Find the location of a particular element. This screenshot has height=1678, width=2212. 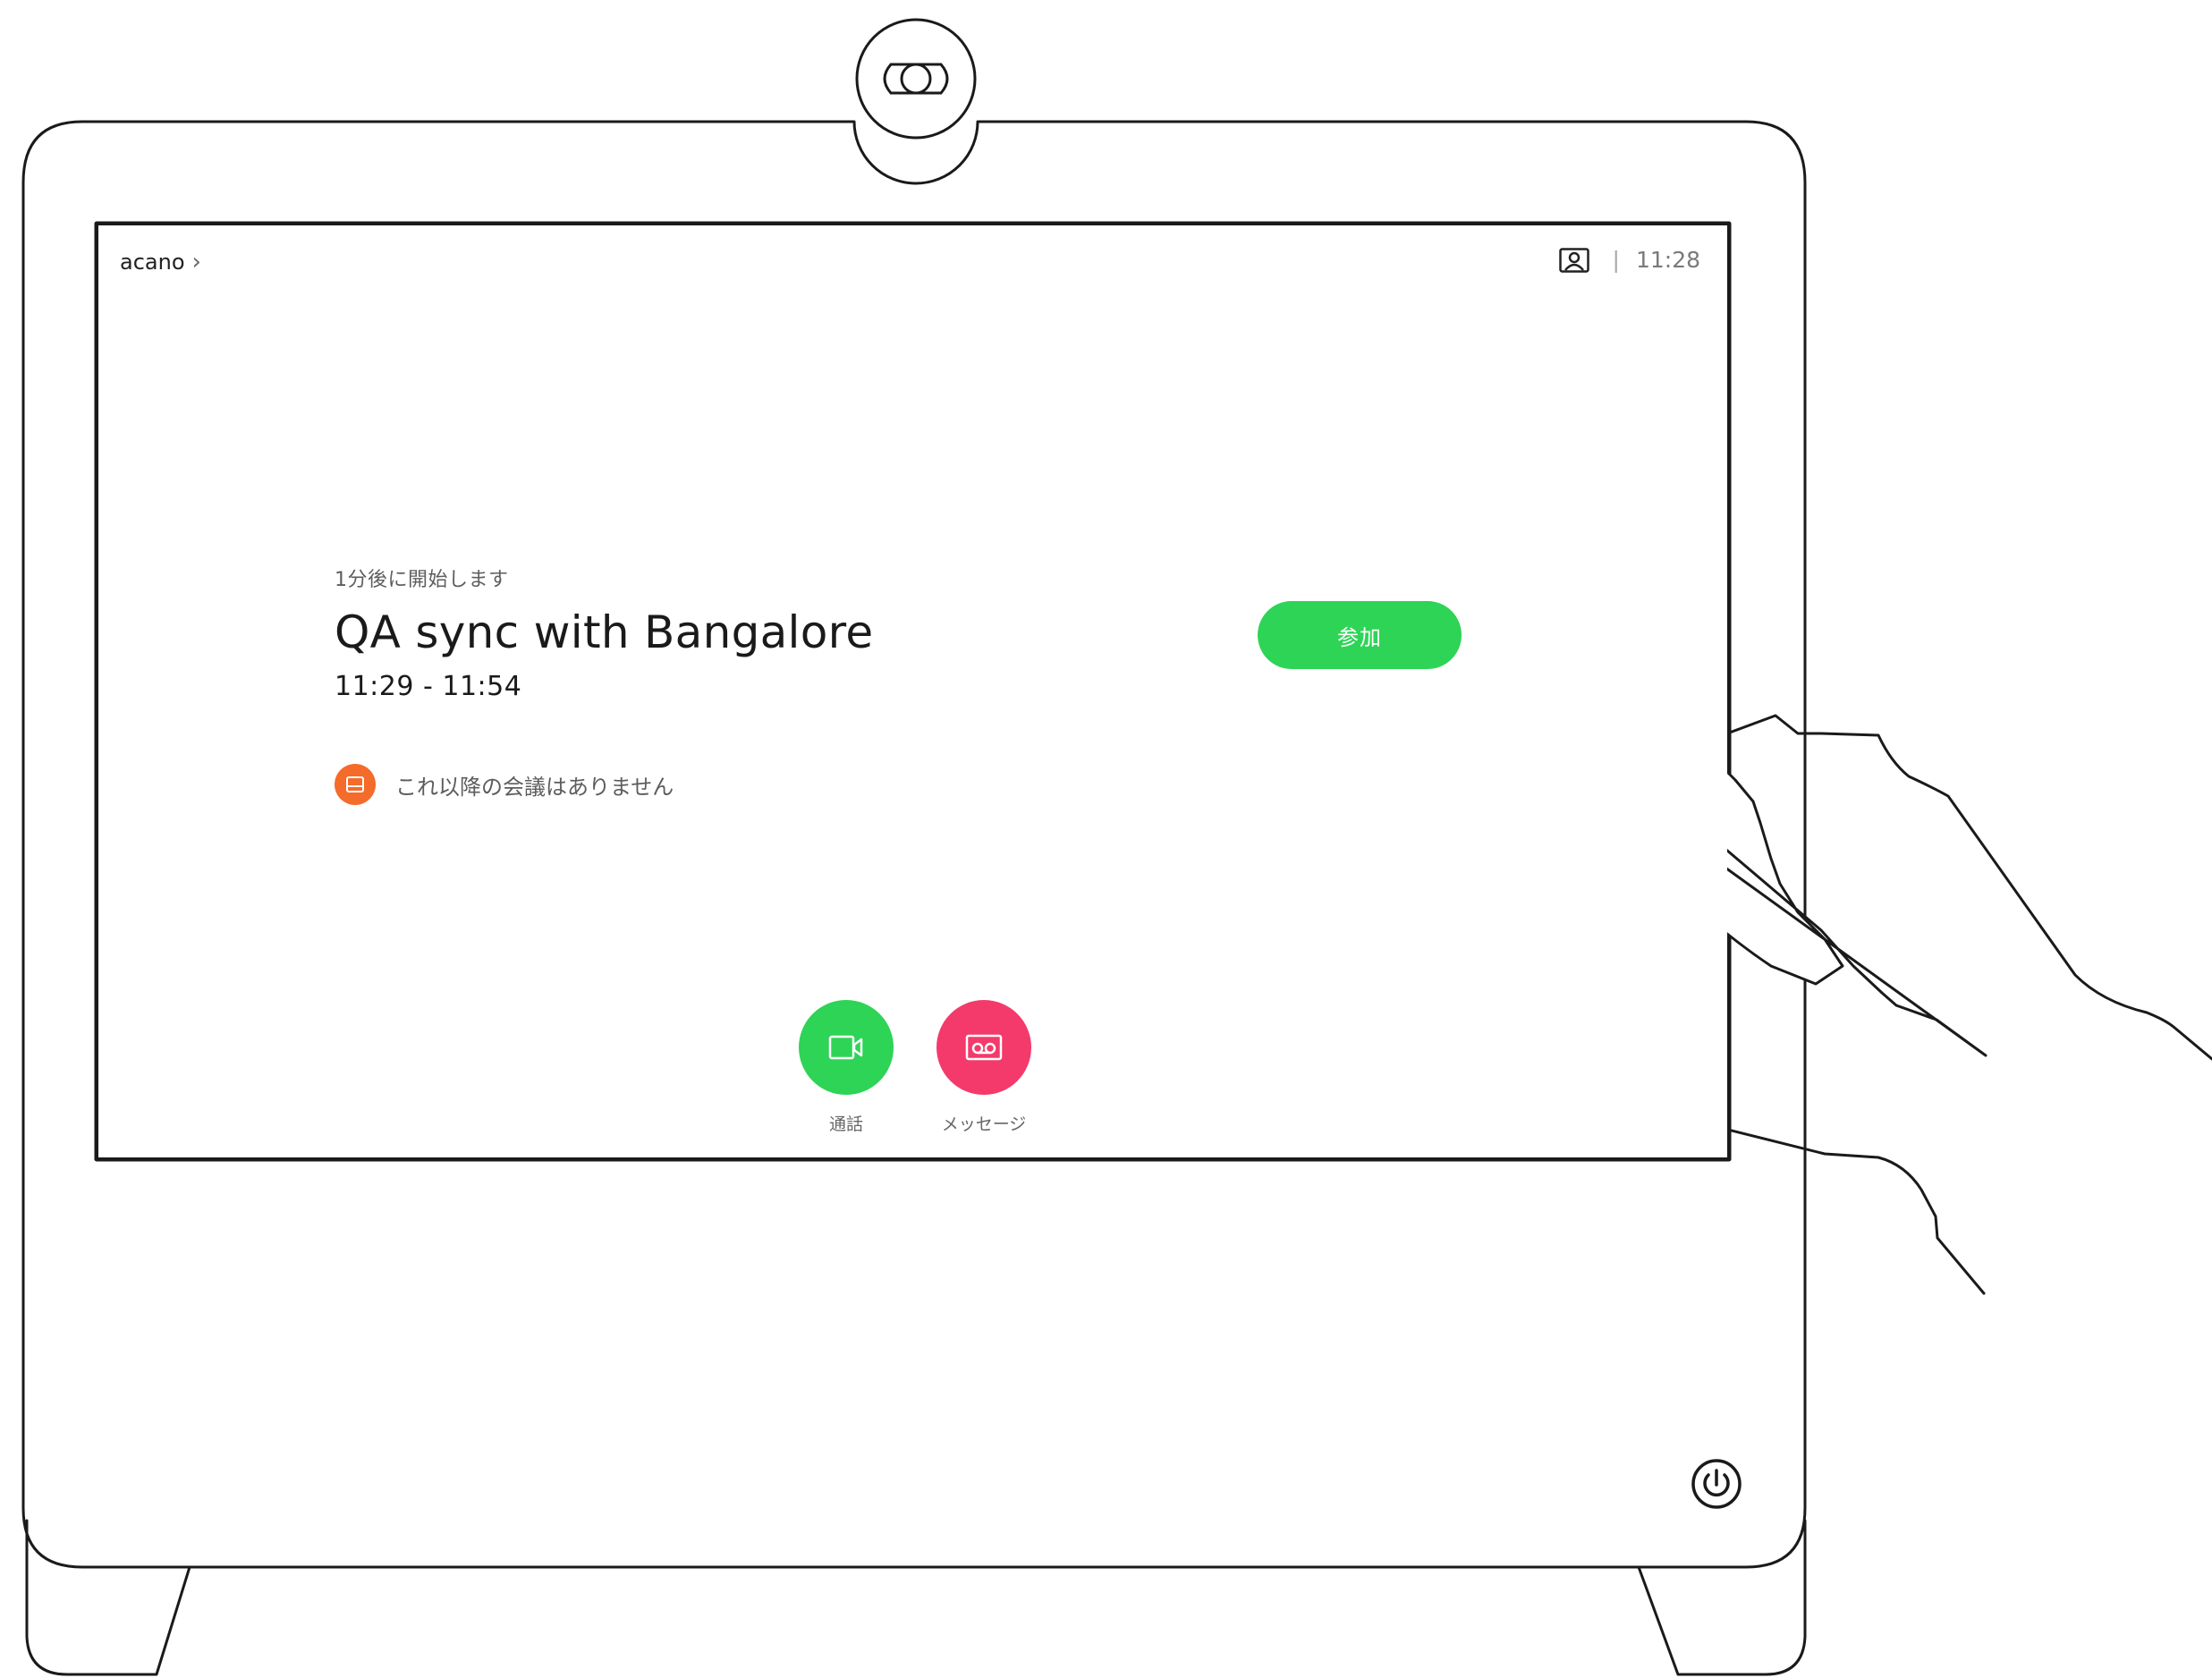

join-button: 参加 is located at coordinates (1360, 635).